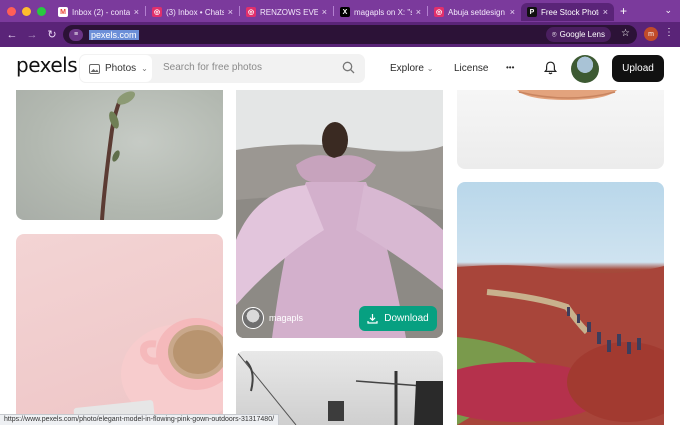 This screenshot has width=680, height=425. I want to click on upload-button: Upload, so click(638, 68).